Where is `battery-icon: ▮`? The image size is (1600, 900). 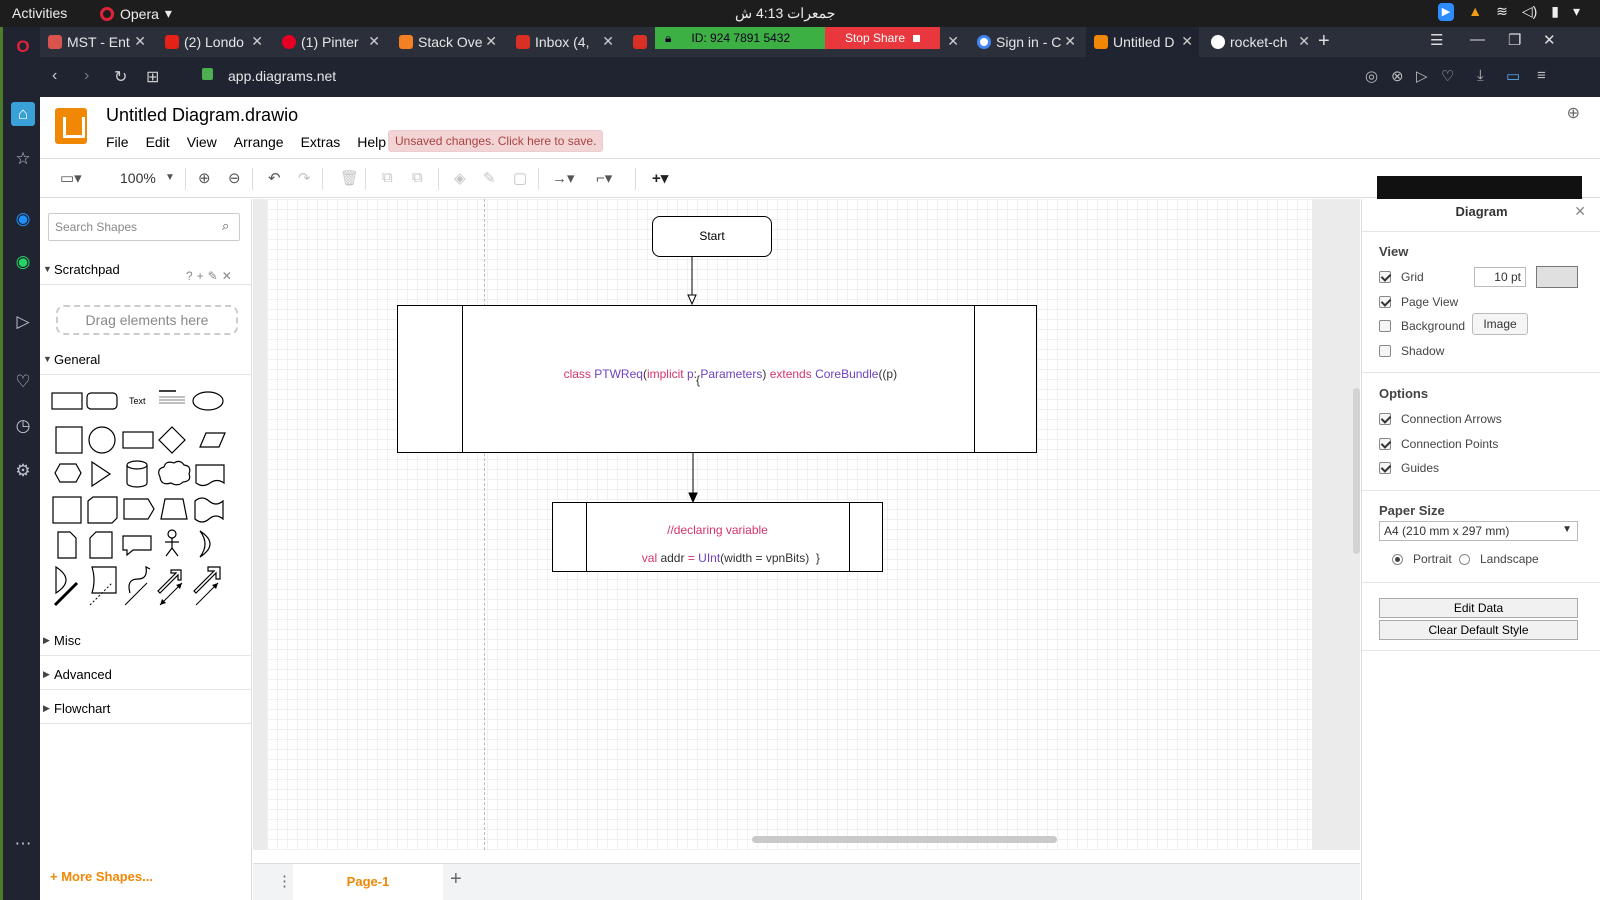
battery-icon: ▮ is located at coordinates (1555, 12).